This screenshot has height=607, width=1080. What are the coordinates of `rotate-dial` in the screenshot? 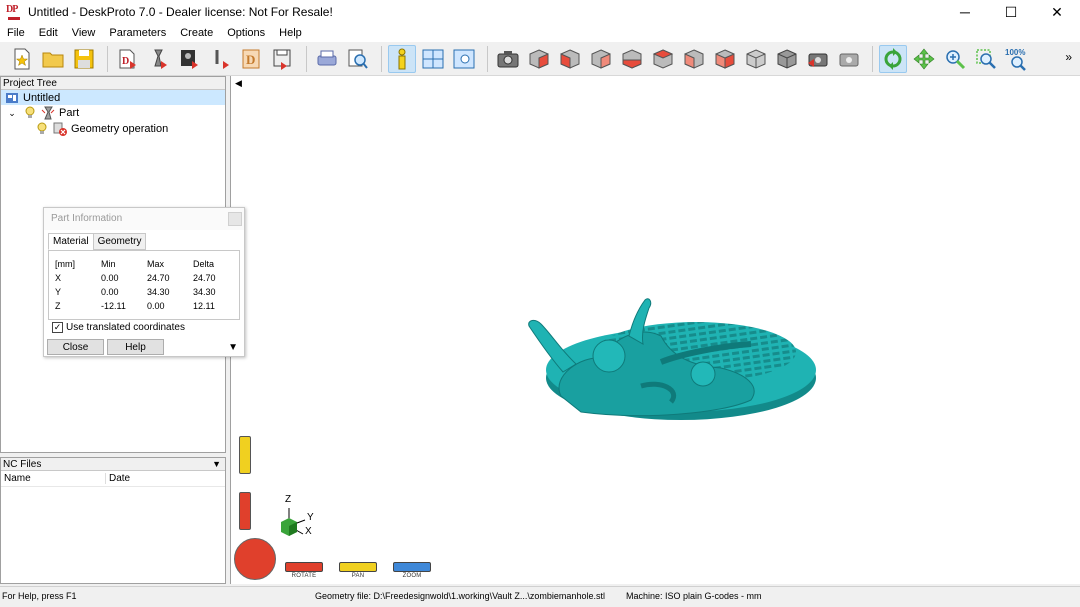 It's located at (255, 559).